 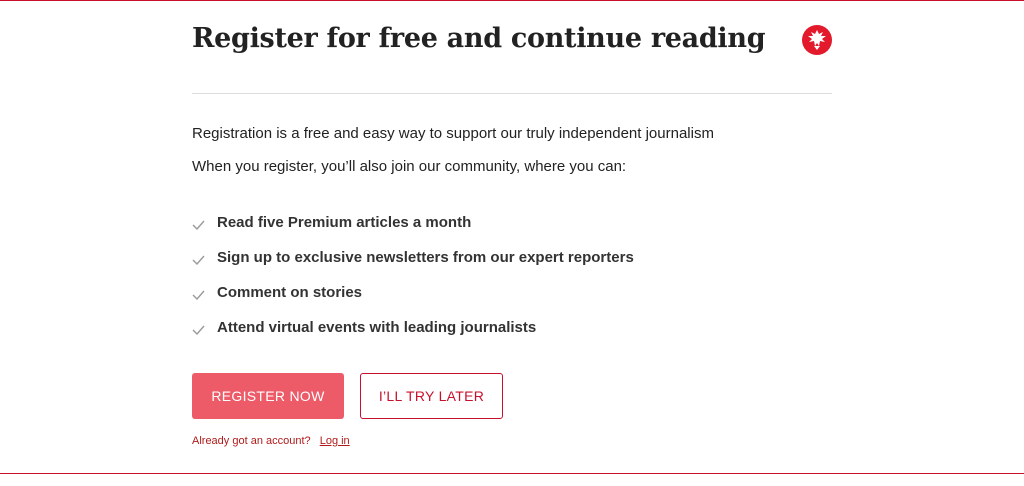 What do you see at coordinates (344, 222) in the screenshot?
I see `benefit-label: Read five Premium articles a month` at bounding box center [344, 222].